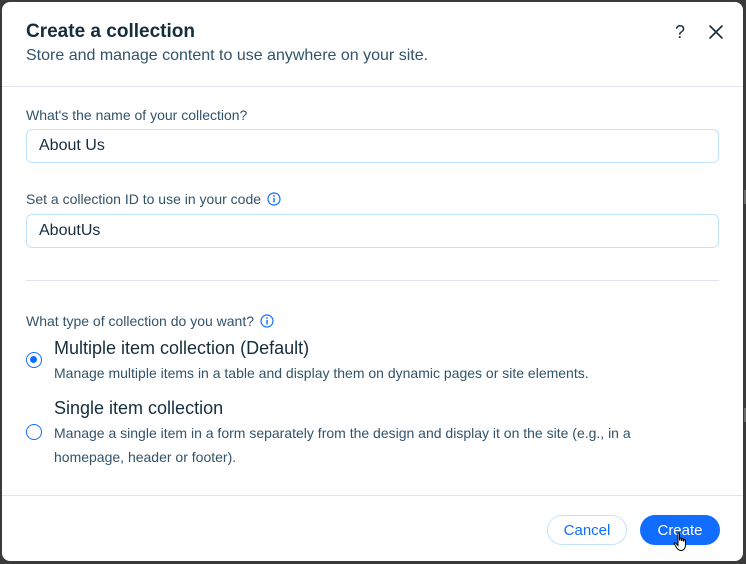 This screenshot has width=746, height=564. What do you see at coordinates (144, 199) in the screenshot?
I see `collection-id-label-text: Set a collection ID to use in your code` at bounding box center [144, 199].